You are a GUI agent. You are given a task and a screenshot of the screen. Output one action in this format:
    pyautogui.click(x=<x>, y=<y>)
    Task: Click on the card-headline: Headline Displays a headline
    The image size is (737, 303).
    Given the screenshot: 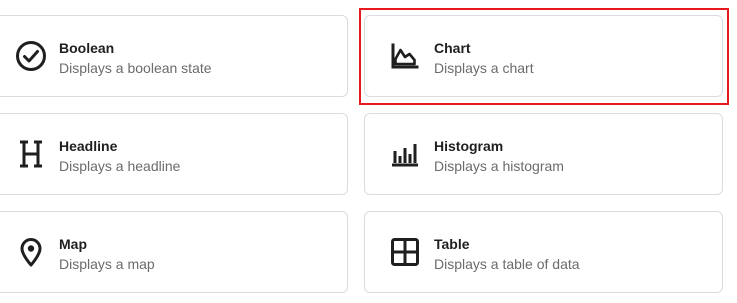 What is the action you would take?
    pyautogui.click(x=174, y=154)
    